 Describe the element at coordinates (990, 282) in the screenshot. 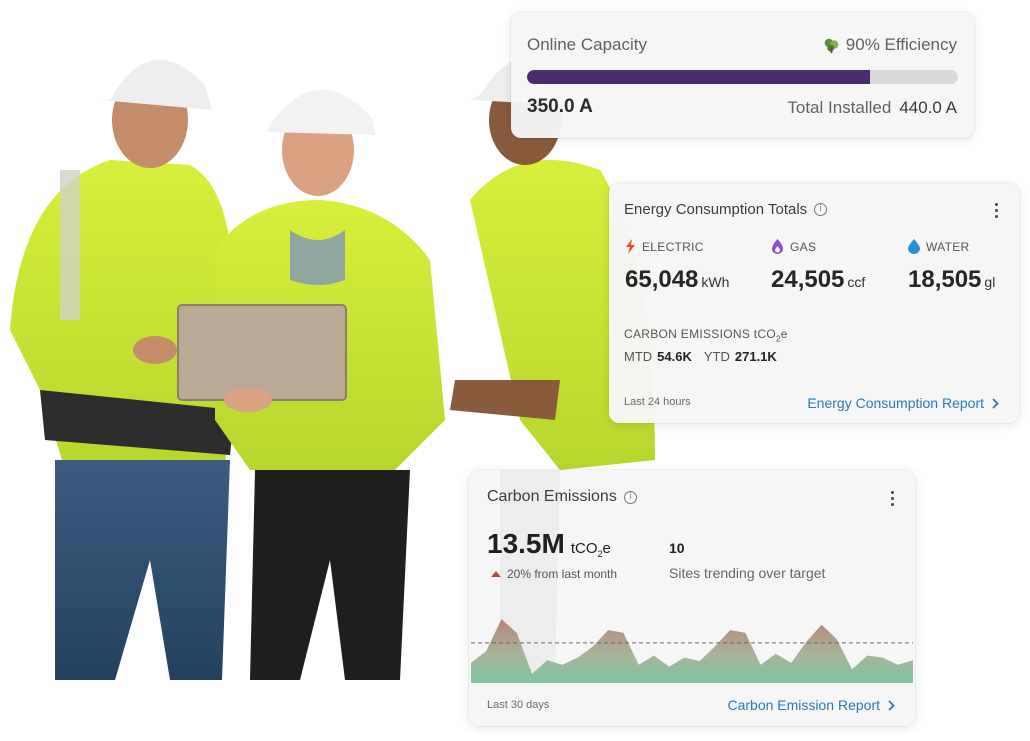

I see `utility-unit: gl` at that location.